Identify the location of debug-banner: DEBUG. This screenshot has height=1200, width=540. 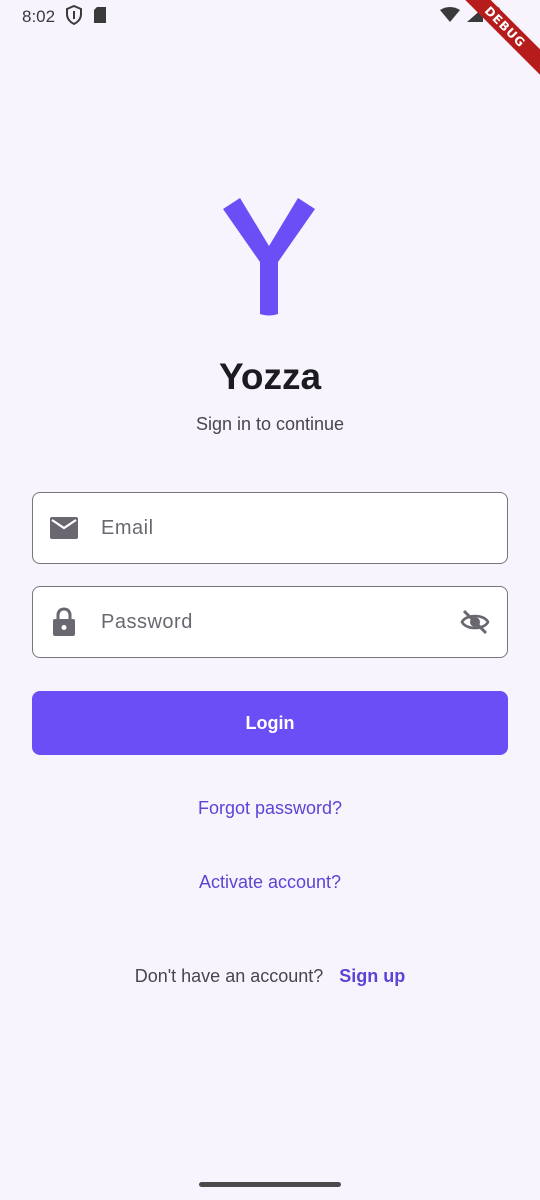
(495, 45).